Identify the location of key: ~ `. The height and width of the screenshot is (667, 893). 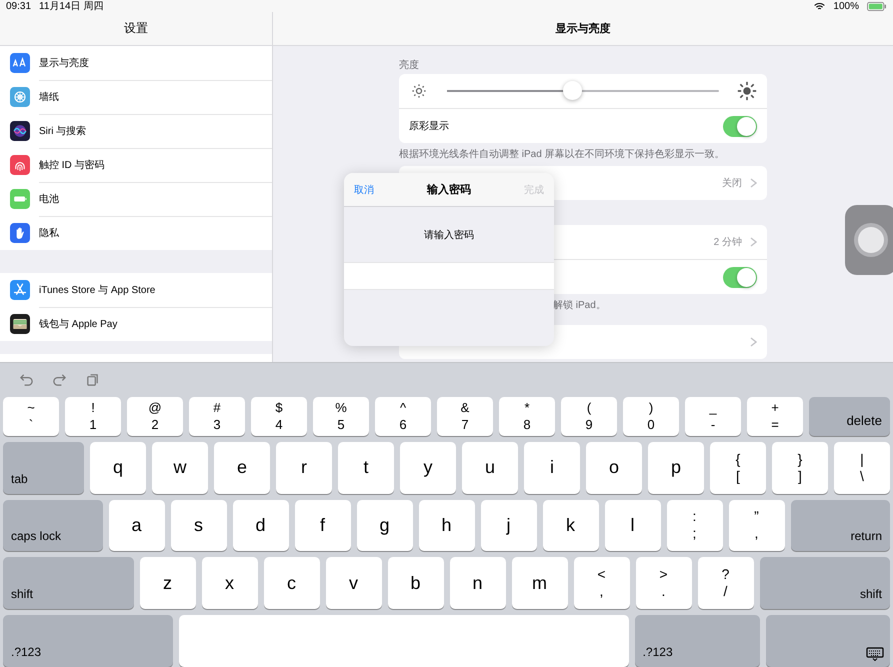
(31, 416).